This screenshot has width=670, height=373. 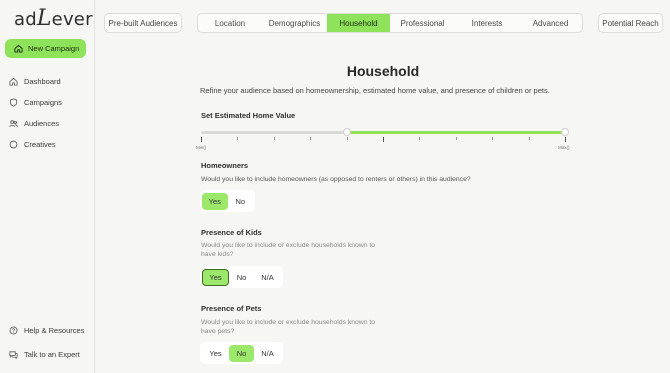 What do you see at coordinates (294, 23) in the screenshot?
I see `tab-demographics: Demographics` at bounding box center [294, 23].